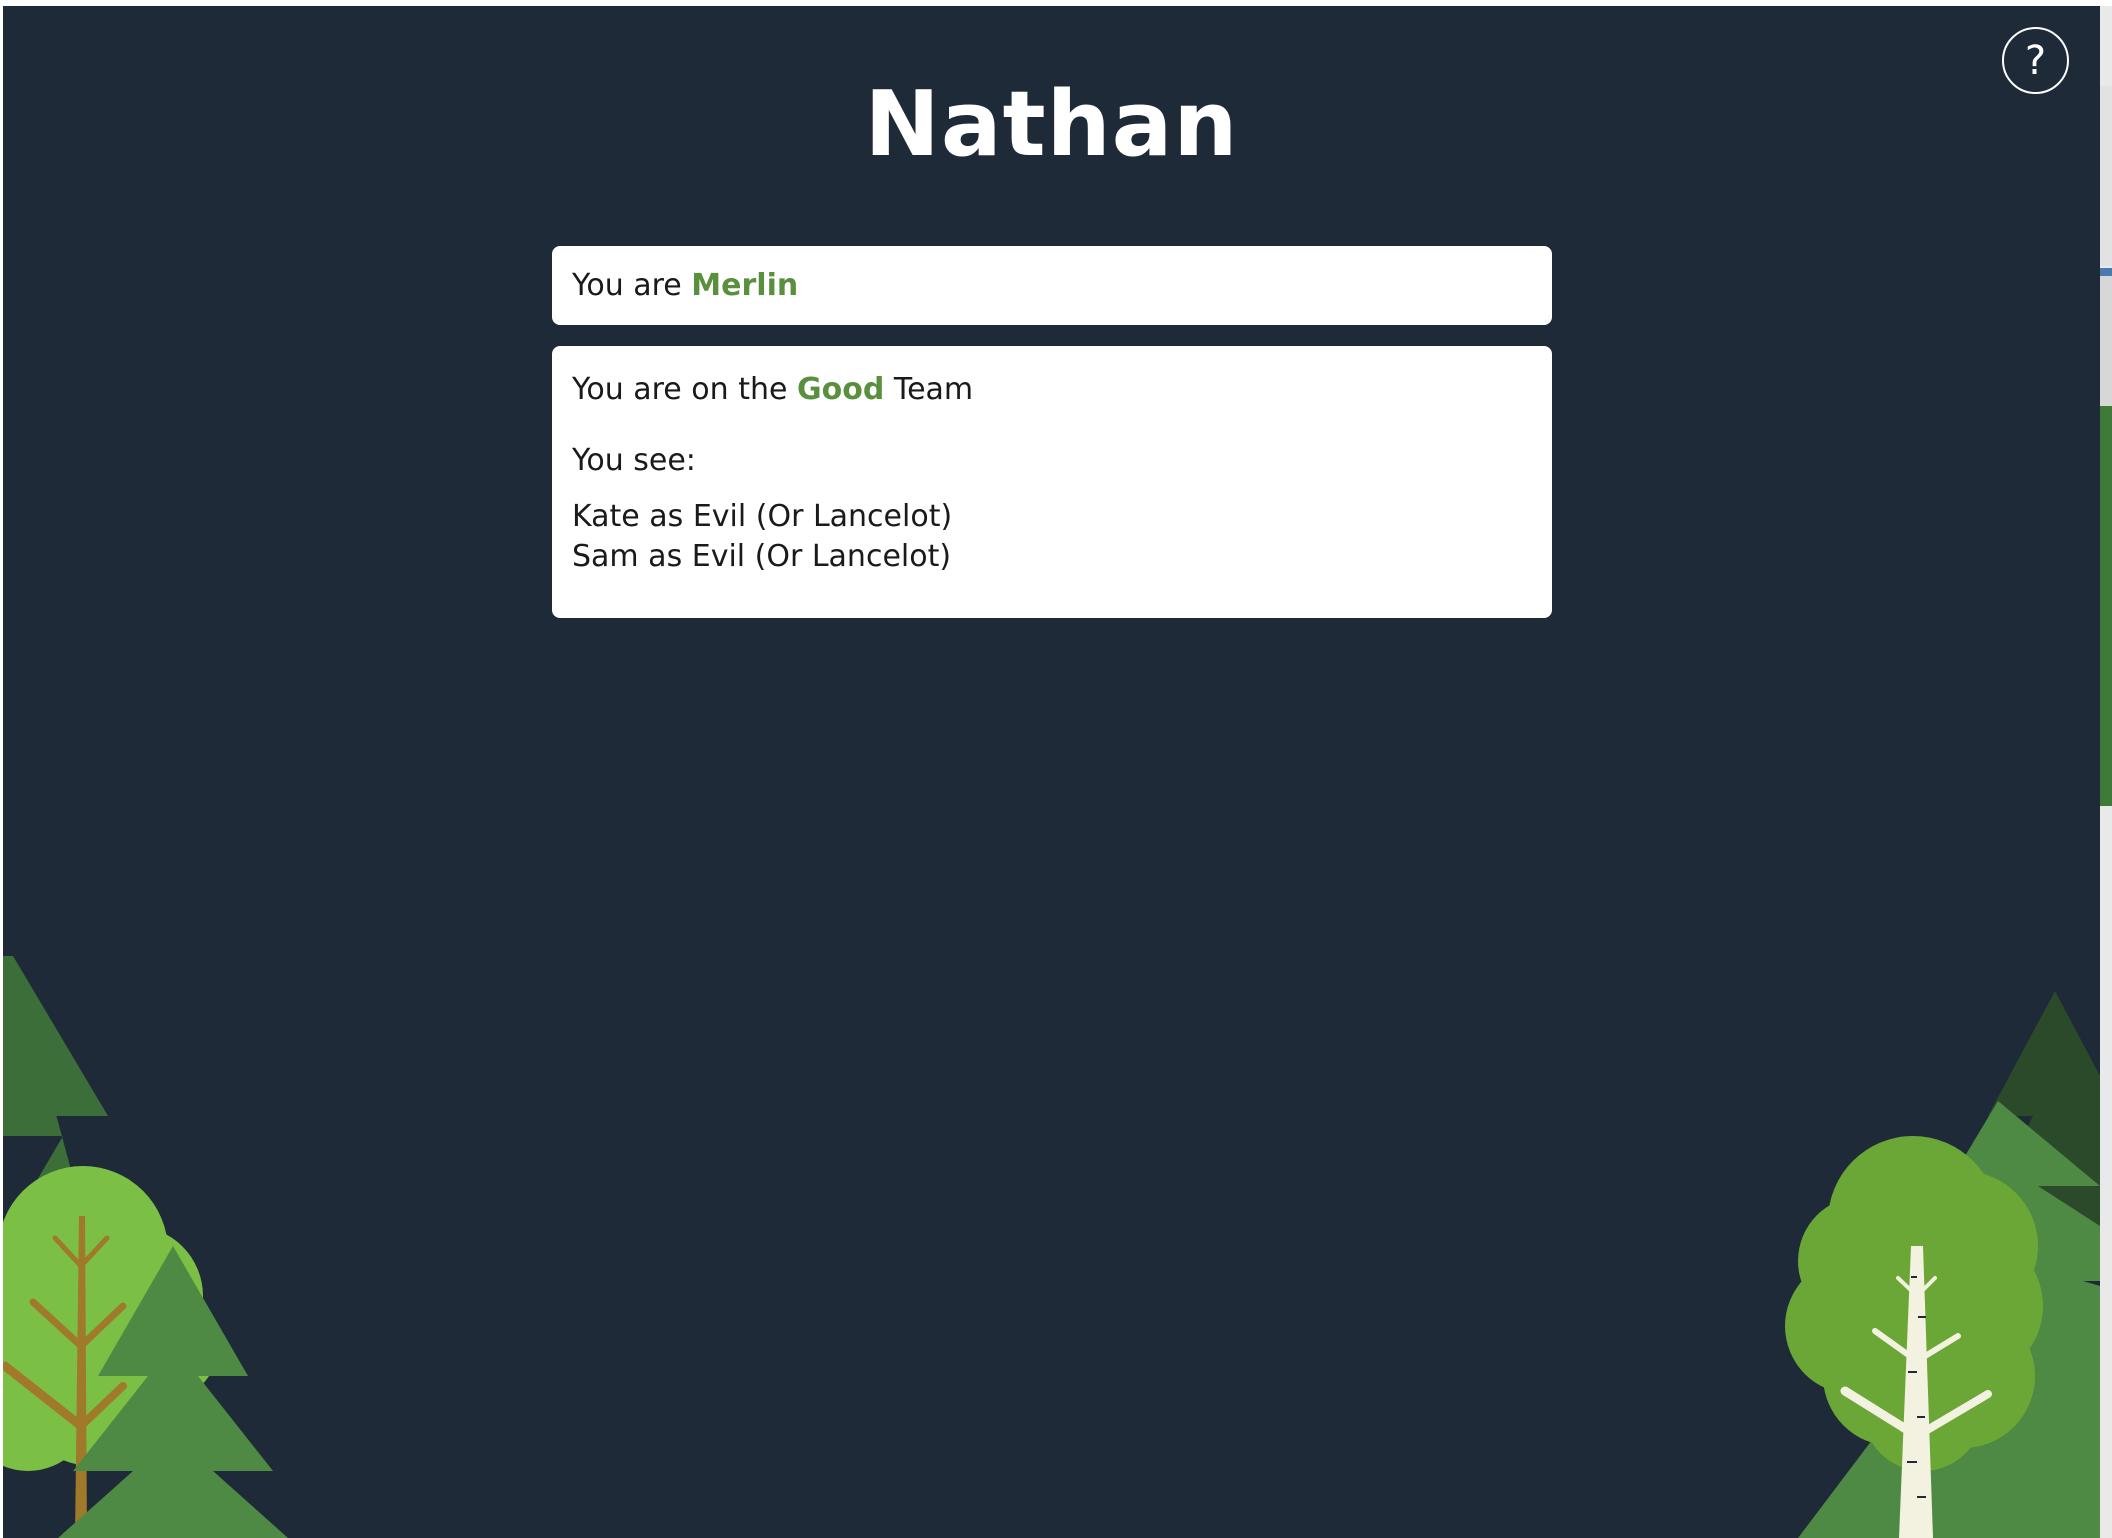 This screenshot has width=2112, height=1538. Describe the element at coordinates (1052, 285) in the screenshot. I see `role-card: You are Merlin` at that location.